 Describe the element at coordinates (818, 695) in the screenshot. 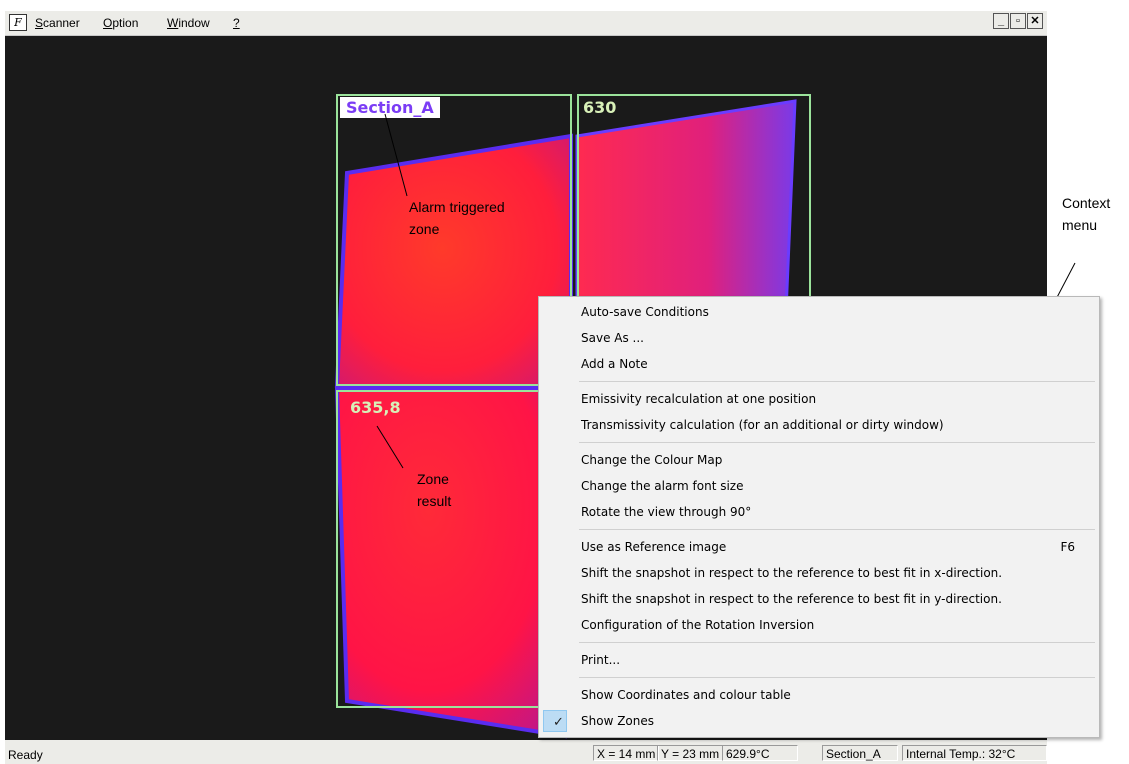

I see `ctx-show-coordinates: Show Coordinates and colour table` at that location.